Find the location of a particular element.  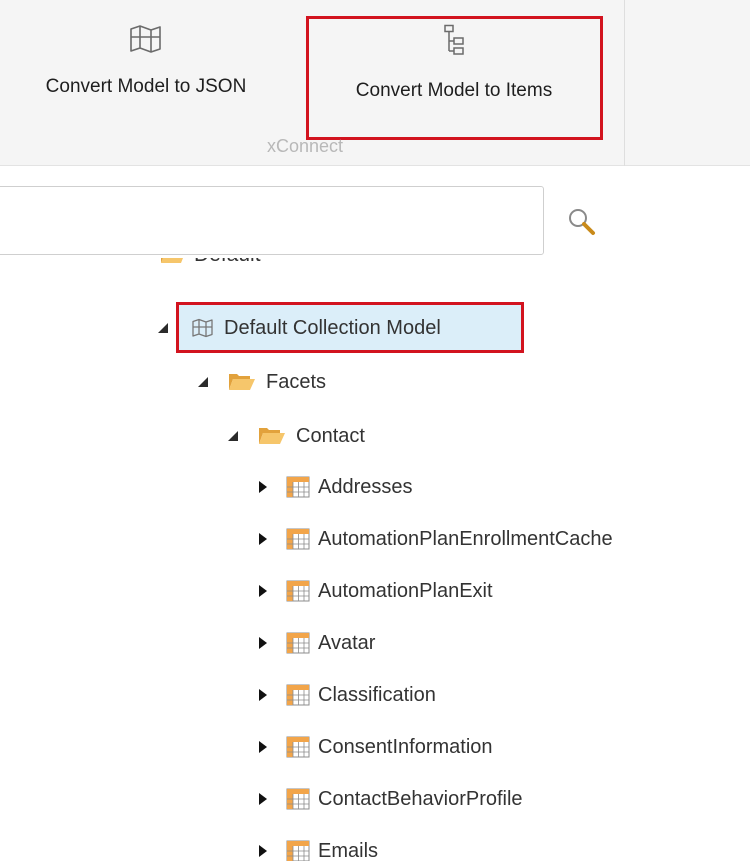

search-icon is located at coordinates (582, 222).